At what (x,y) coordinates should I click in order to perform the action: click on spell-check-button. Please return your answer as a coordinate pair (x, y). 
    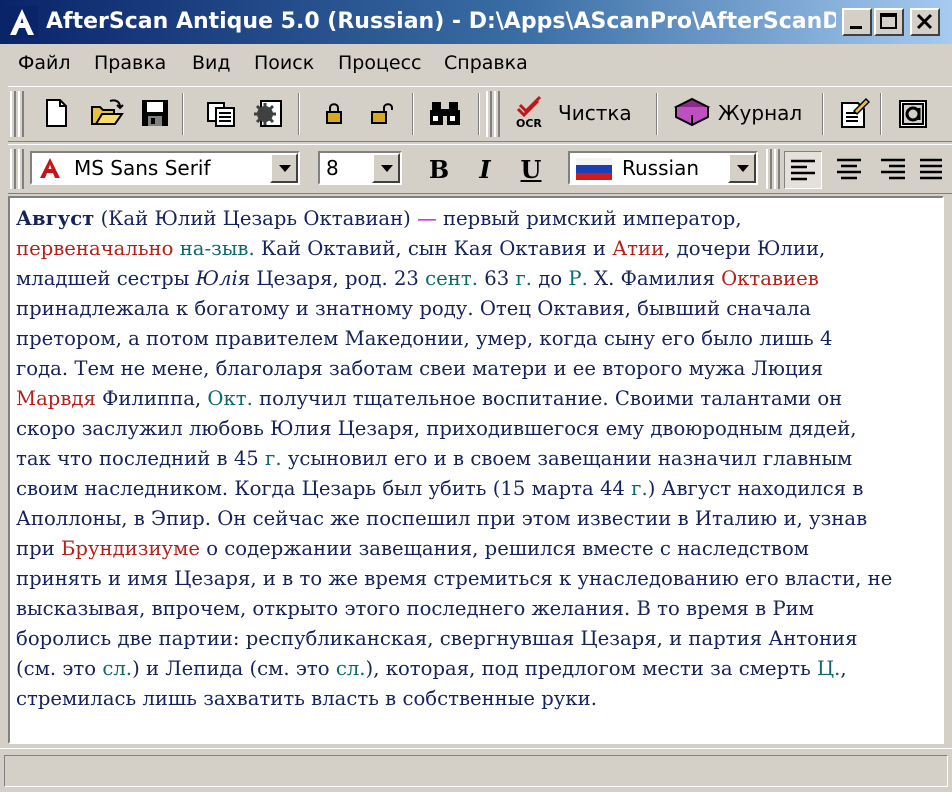
    Looking at the image, I should click on (912, 113).